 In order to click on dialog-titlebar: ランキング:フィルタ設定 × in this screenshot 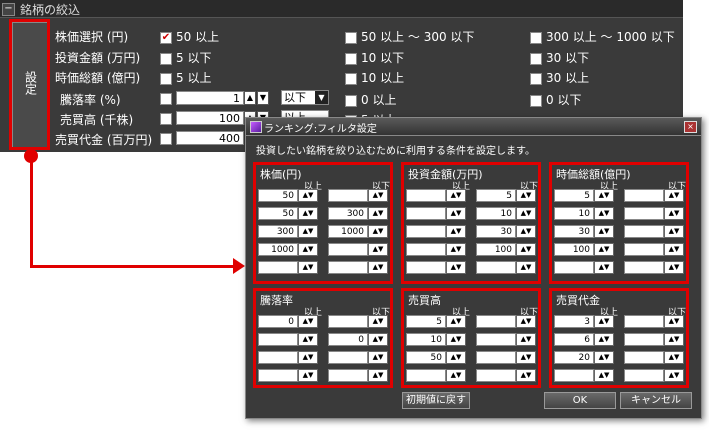, I will do `click(473, 127)`.